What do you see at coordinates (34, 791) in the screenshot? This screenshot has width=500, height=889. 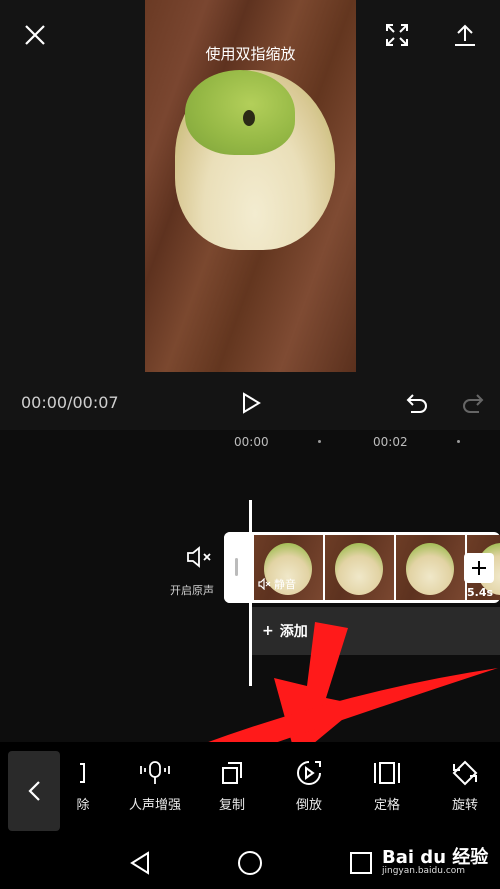 I see `chevron-left-icon` at bounding box center [34, 791].